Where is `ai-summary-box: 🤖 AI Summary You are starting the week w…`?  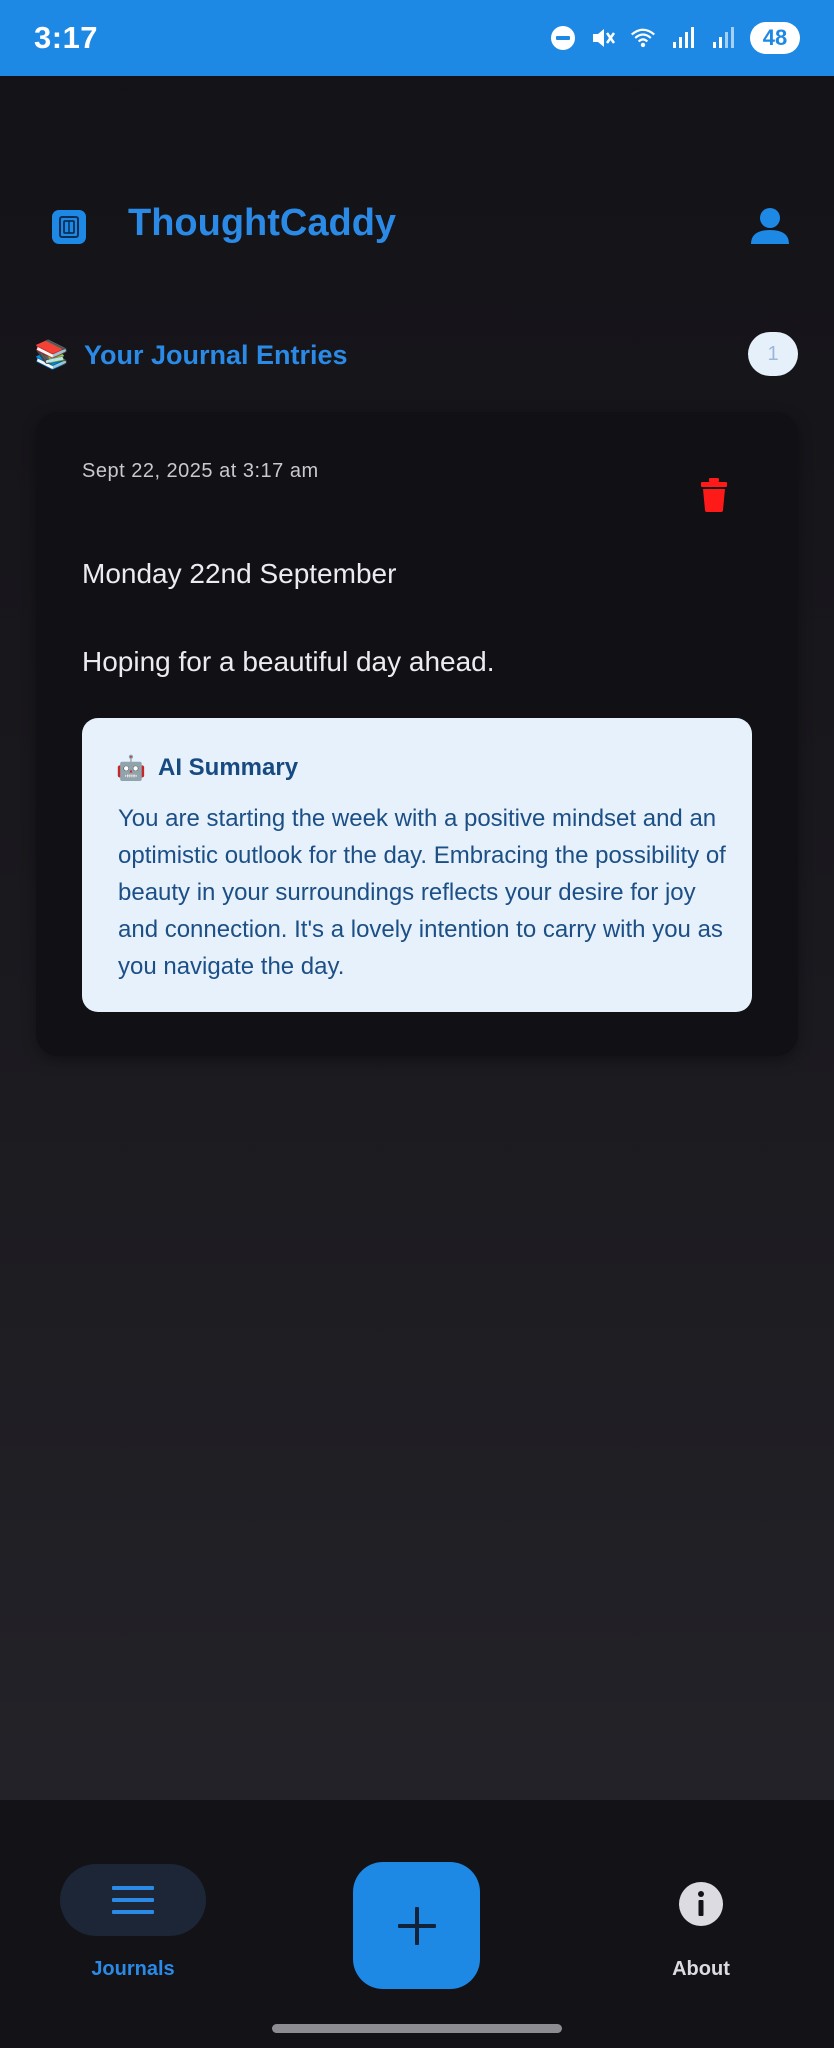 ai-summary-box: 🤖 AI Summary You are starting the week w… is located at coordinates (417, 865).